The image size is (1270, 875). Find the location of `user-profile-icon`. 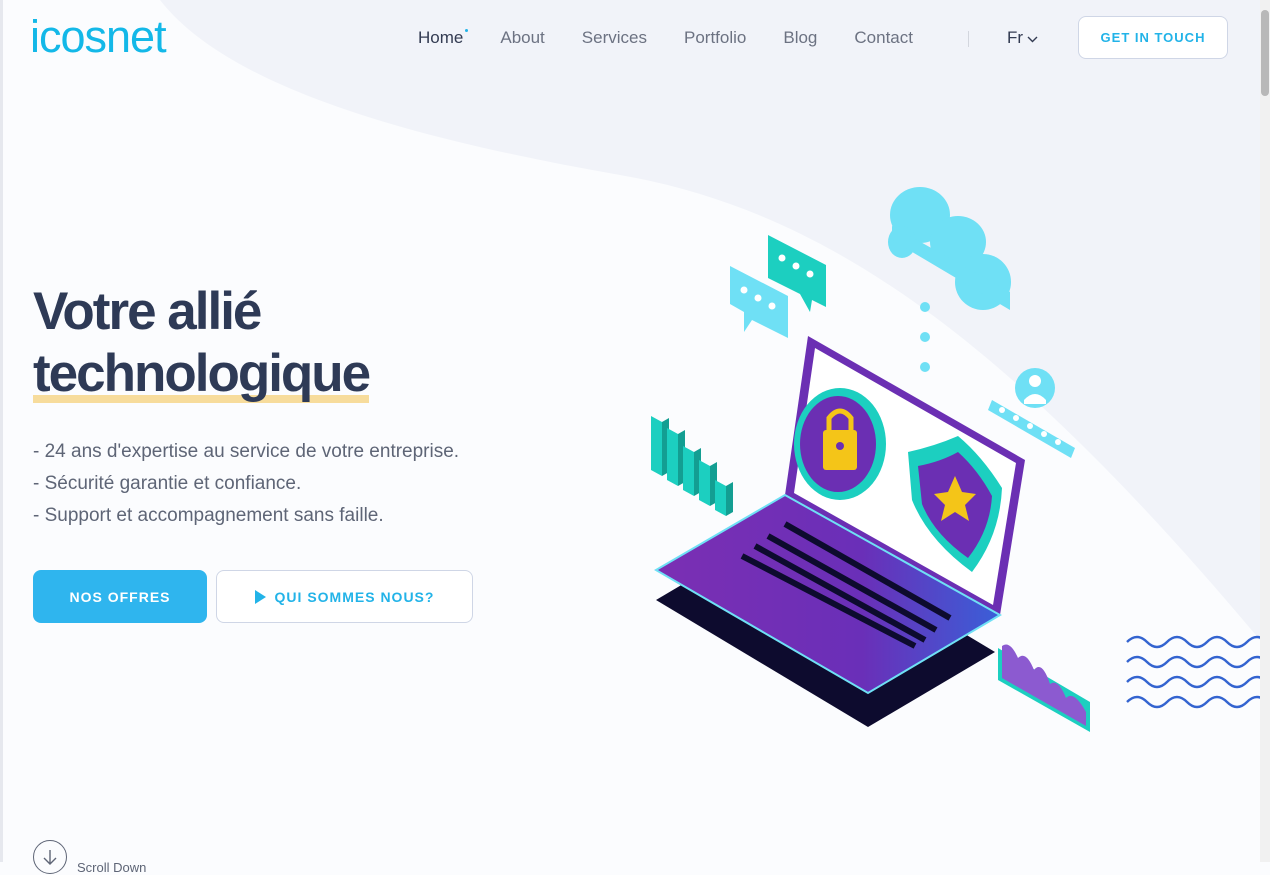

user-profile-icon is located at coordinates (1031, 413).